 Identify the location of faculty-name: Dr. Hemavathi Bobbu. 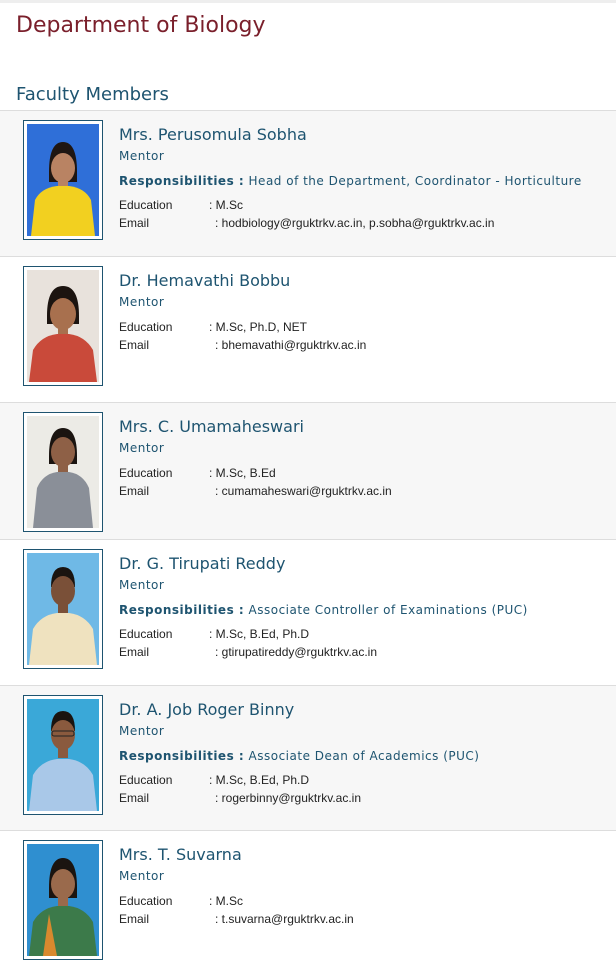
(205, 280).